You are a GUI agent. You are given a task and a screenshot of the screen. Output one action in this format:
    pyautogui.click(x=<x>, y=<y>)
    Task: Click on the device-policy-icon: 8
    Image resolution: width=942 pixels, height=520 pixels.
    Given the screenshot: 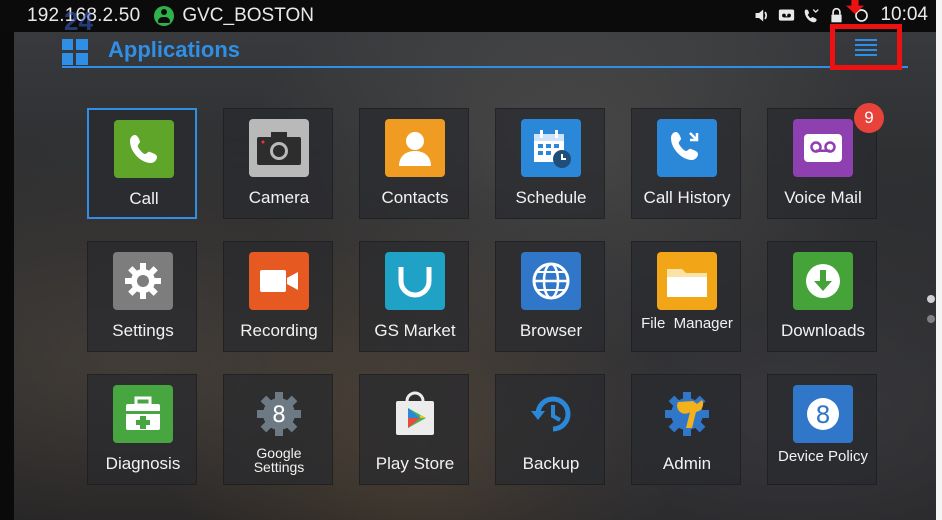 What is the action you would take?
    pyautogui.click(x=823, y=414)
    